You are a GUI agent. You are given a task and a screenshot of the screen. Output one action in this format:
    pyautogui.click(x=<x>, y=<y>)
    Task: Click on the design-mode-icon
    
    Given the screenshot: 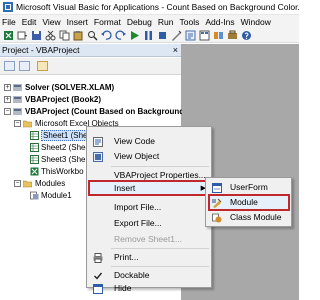 What is the action you would take?
    pyautogui.click(x=176, y=35)
    